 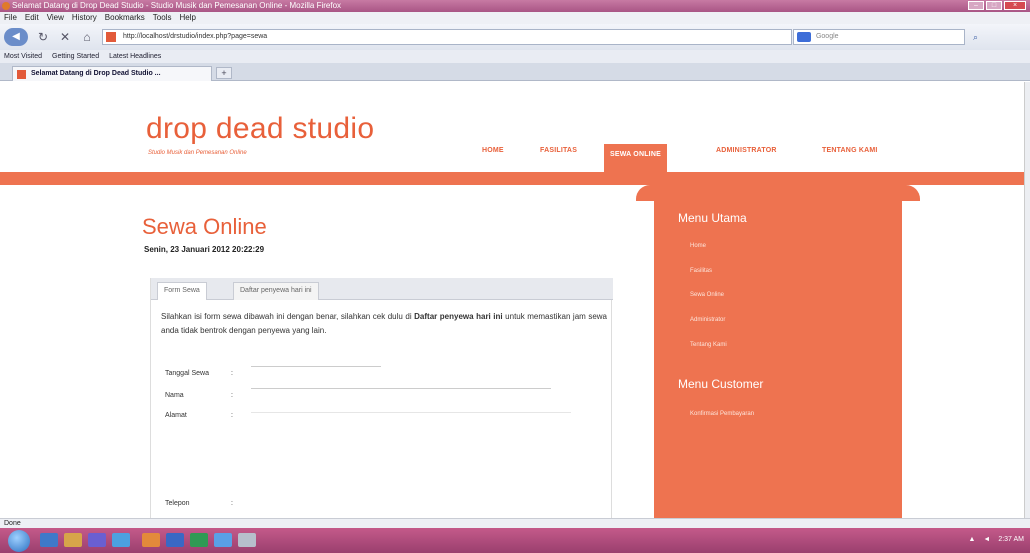 What do you see at coordinates (197, 153) in the screenshot?
I see `site-tagline: Studio Musik dan Pemesanan Online` at bounding box center [197, 153].